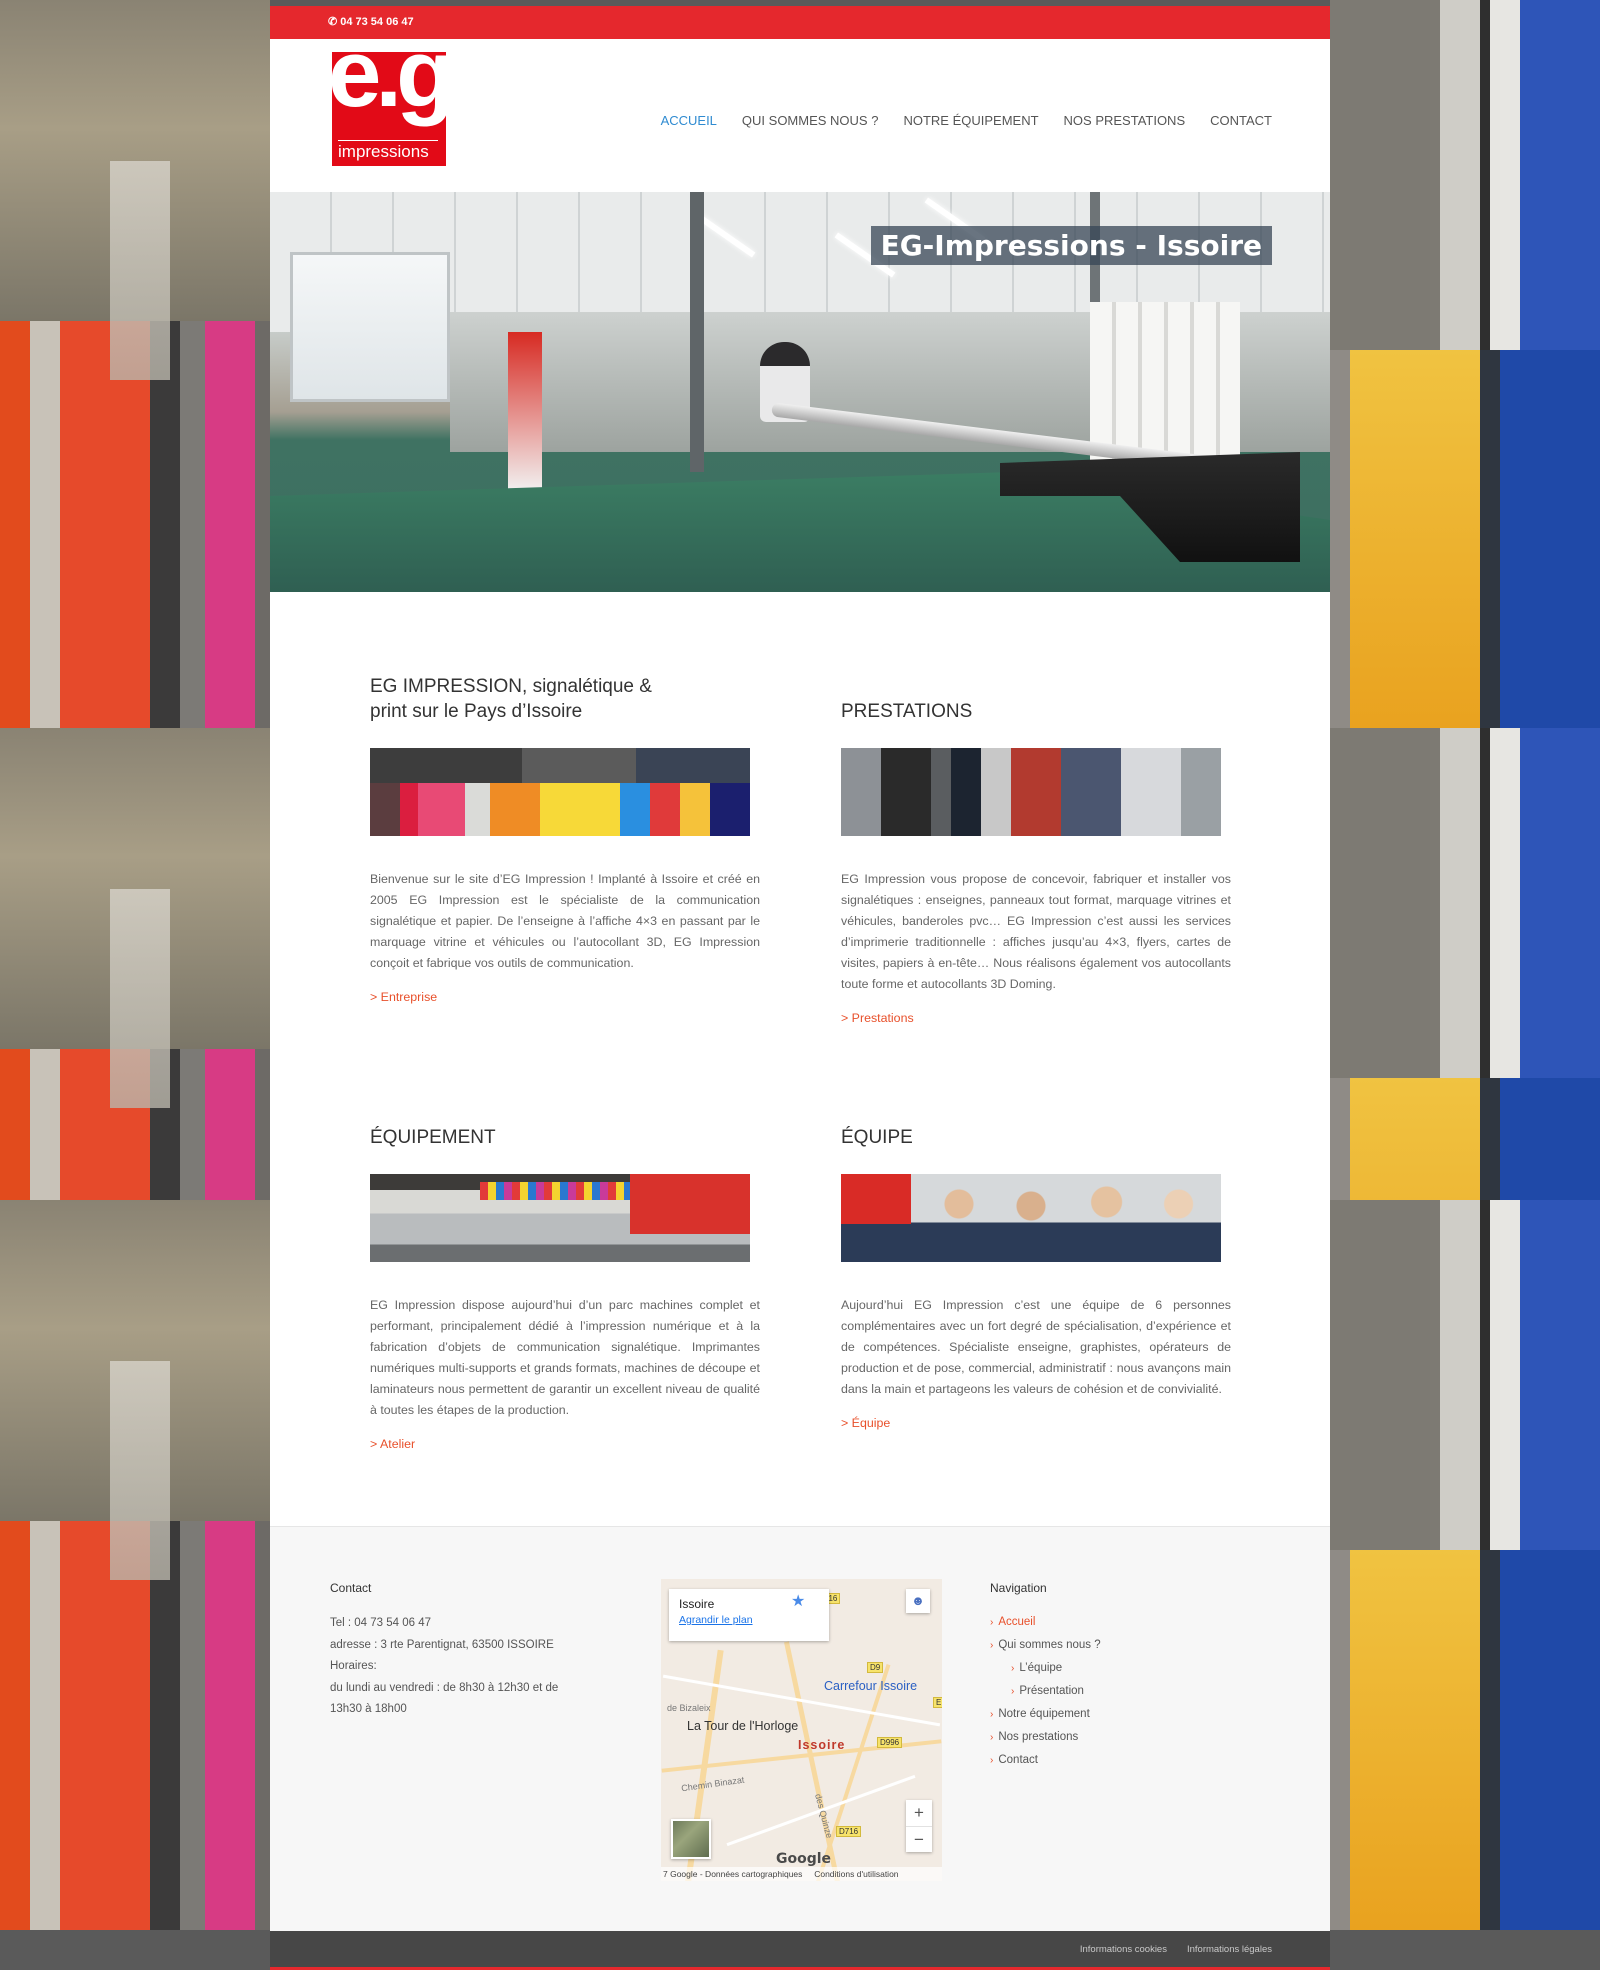 The image size is (1600, 1970). I want to click on footer-contact-title: Contact, so click(351, 1588).